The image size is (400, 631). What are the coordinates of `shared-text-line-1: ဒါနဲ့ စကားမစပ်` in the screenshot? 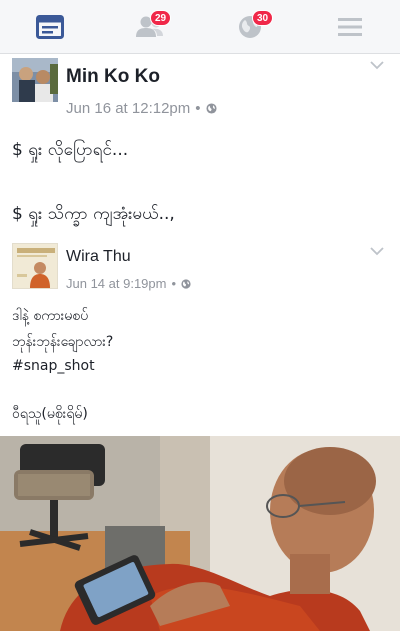 It's located at (50, 316).